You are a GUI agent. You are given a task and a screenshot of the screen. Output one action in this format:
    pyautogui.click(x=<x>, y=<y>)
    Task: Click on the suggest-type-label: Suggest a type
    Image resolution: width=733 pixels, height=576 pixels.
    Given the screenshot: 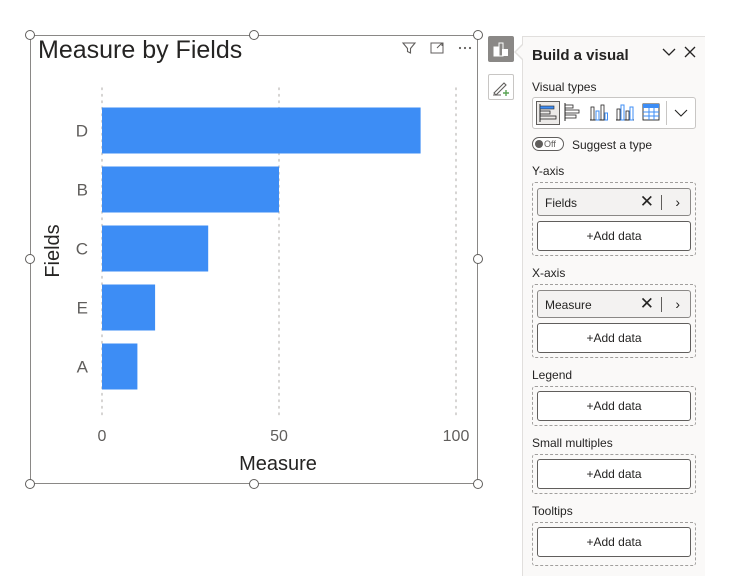 What is the action you would take?
    pyautogui.click(x=612, y=145)
    